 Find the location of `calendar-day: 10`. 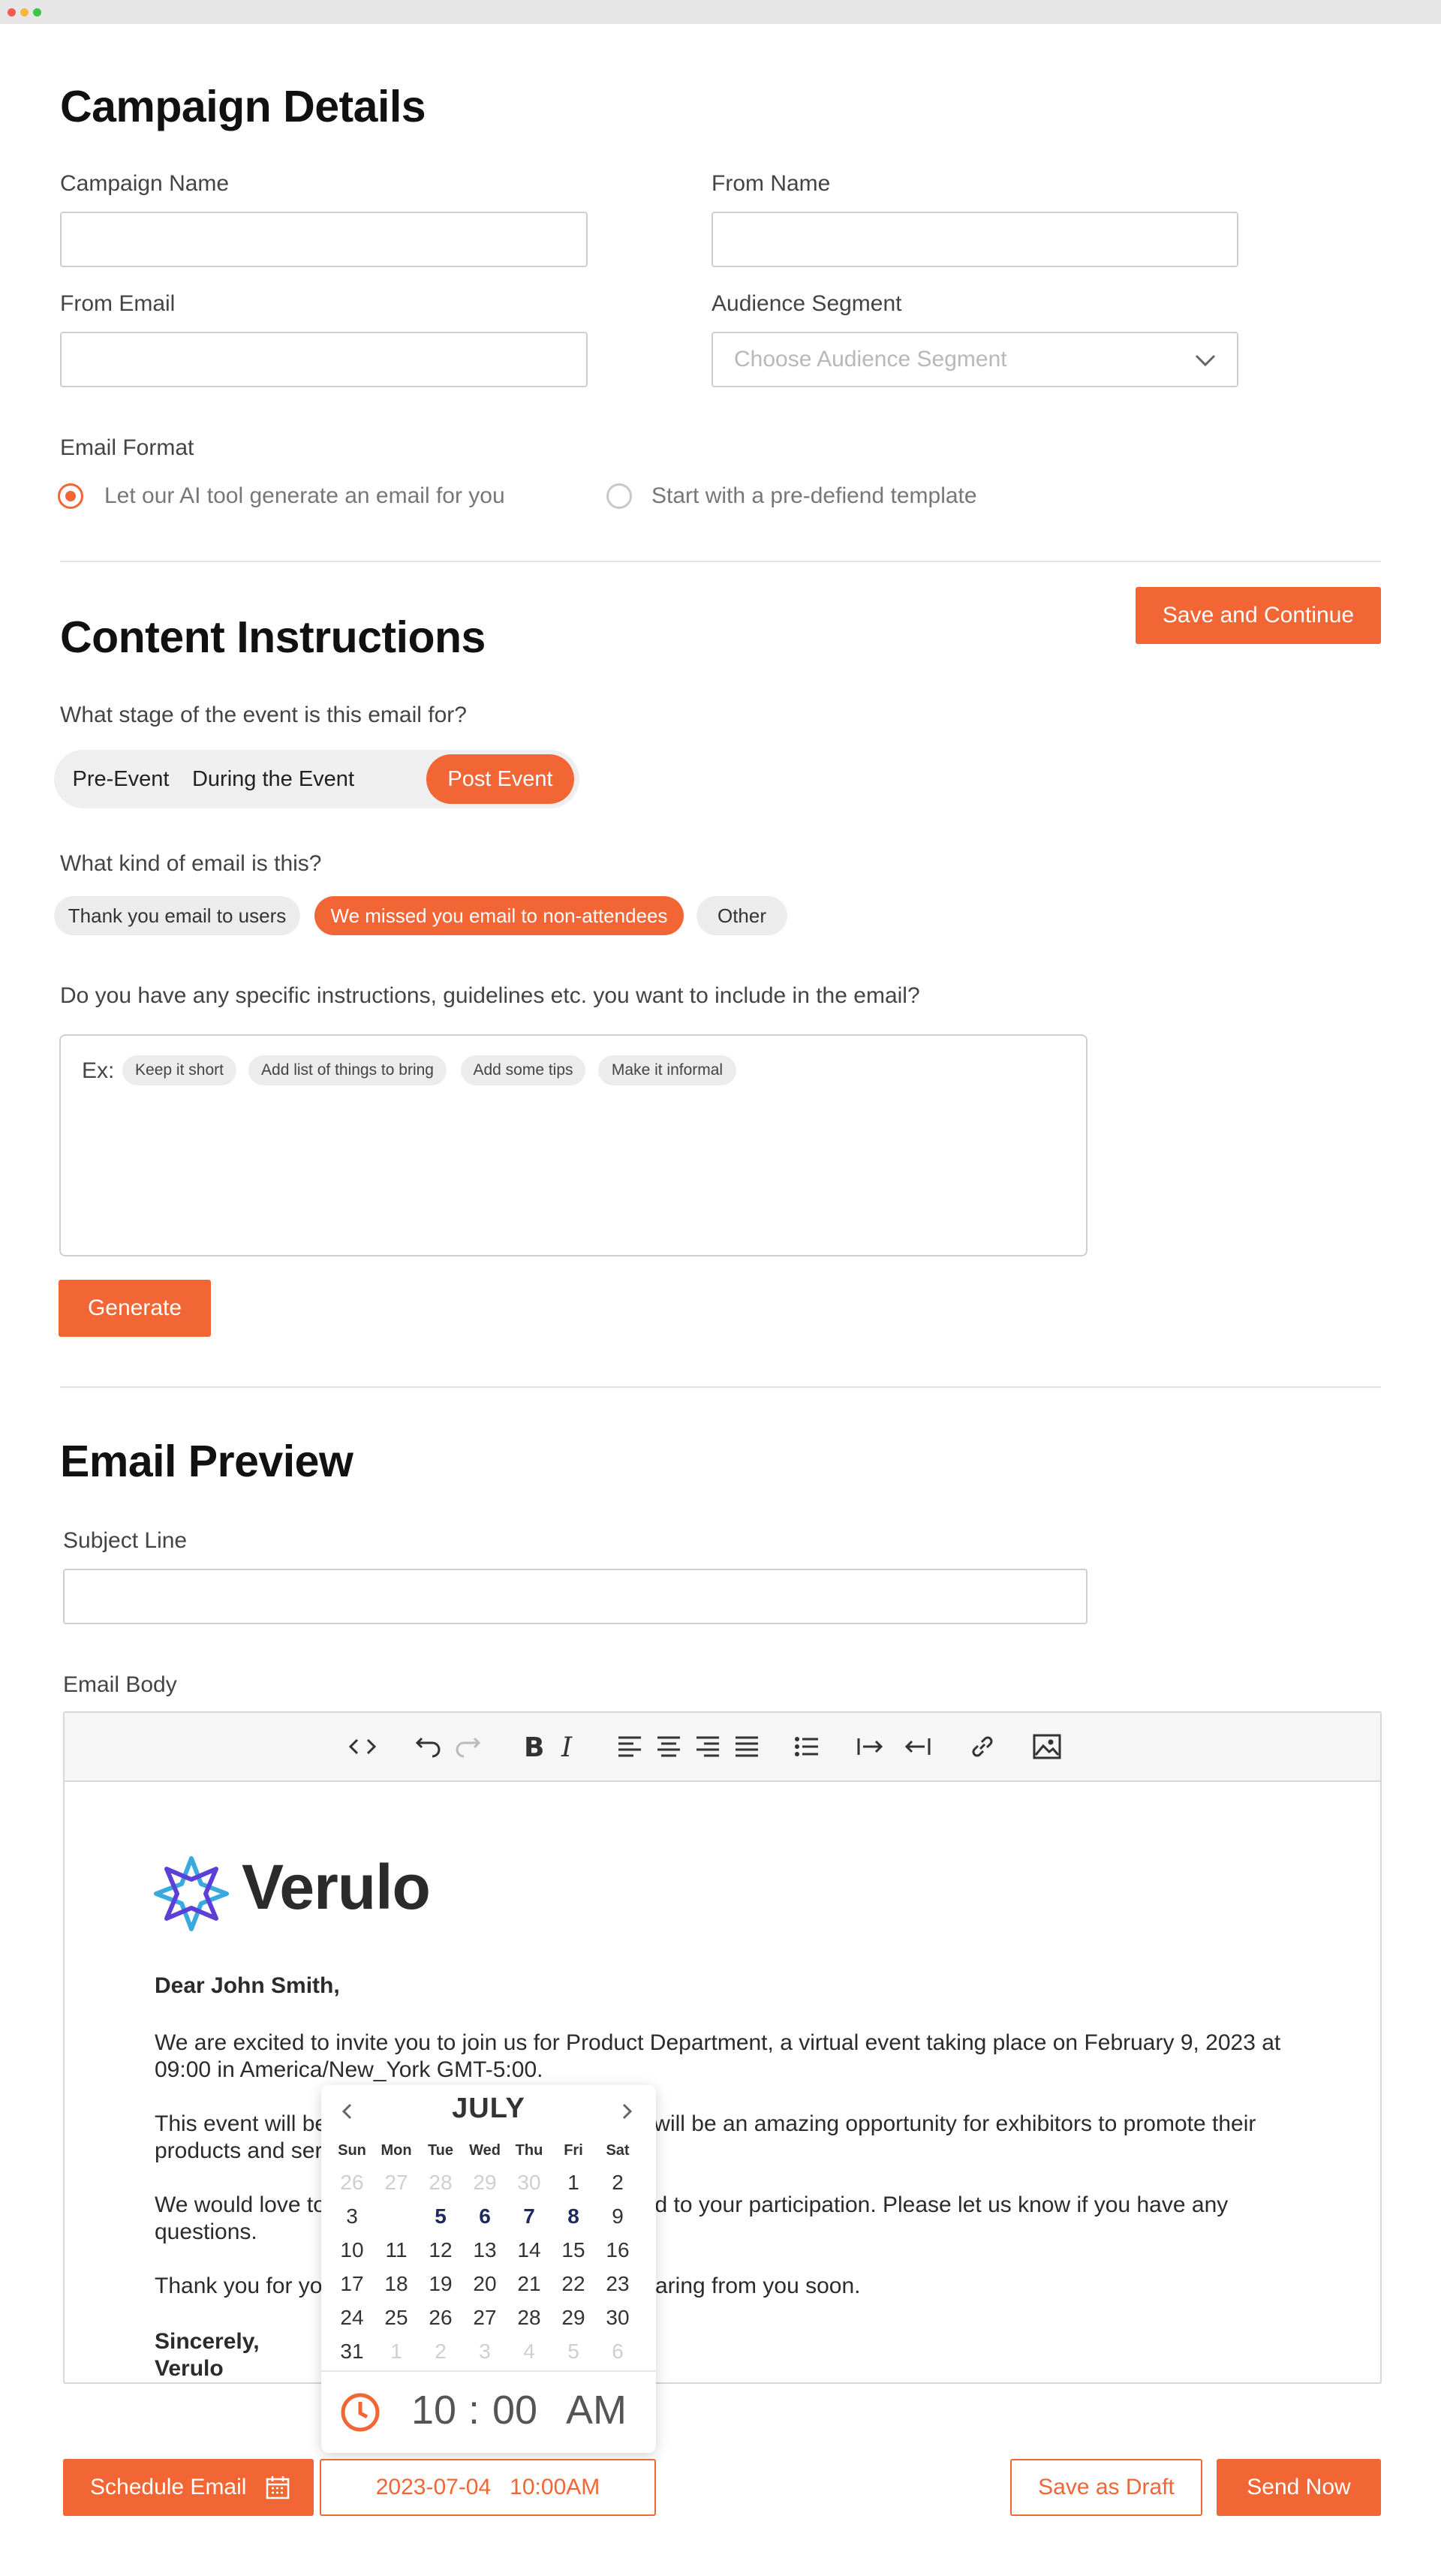

calendar-day: 10 is located at coordinates (352, 2250).